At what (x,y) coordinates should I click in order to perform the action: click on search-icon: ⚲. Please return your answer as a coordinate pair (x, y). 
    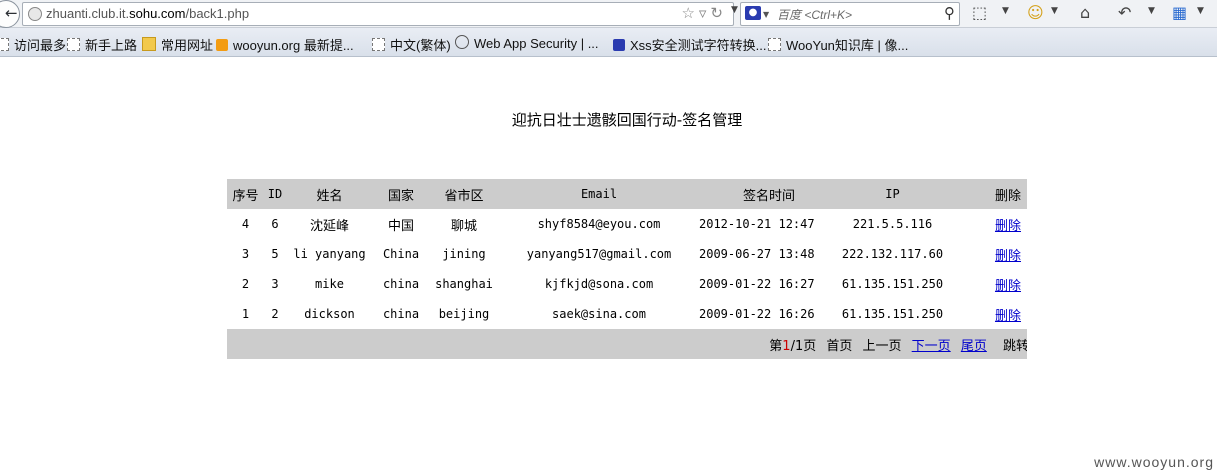
    Looking at the image, I should click on (949, 13).